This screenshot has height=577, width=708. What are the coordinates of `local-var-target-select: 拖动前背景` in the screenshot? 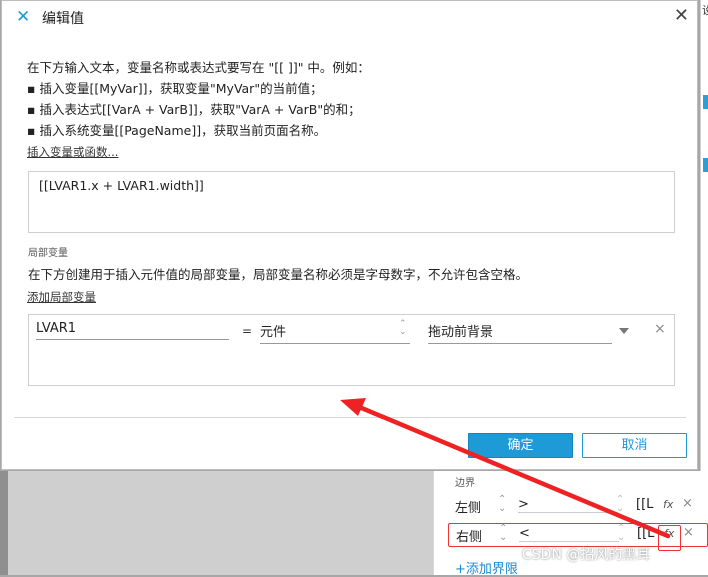 It's located at (520, 332).